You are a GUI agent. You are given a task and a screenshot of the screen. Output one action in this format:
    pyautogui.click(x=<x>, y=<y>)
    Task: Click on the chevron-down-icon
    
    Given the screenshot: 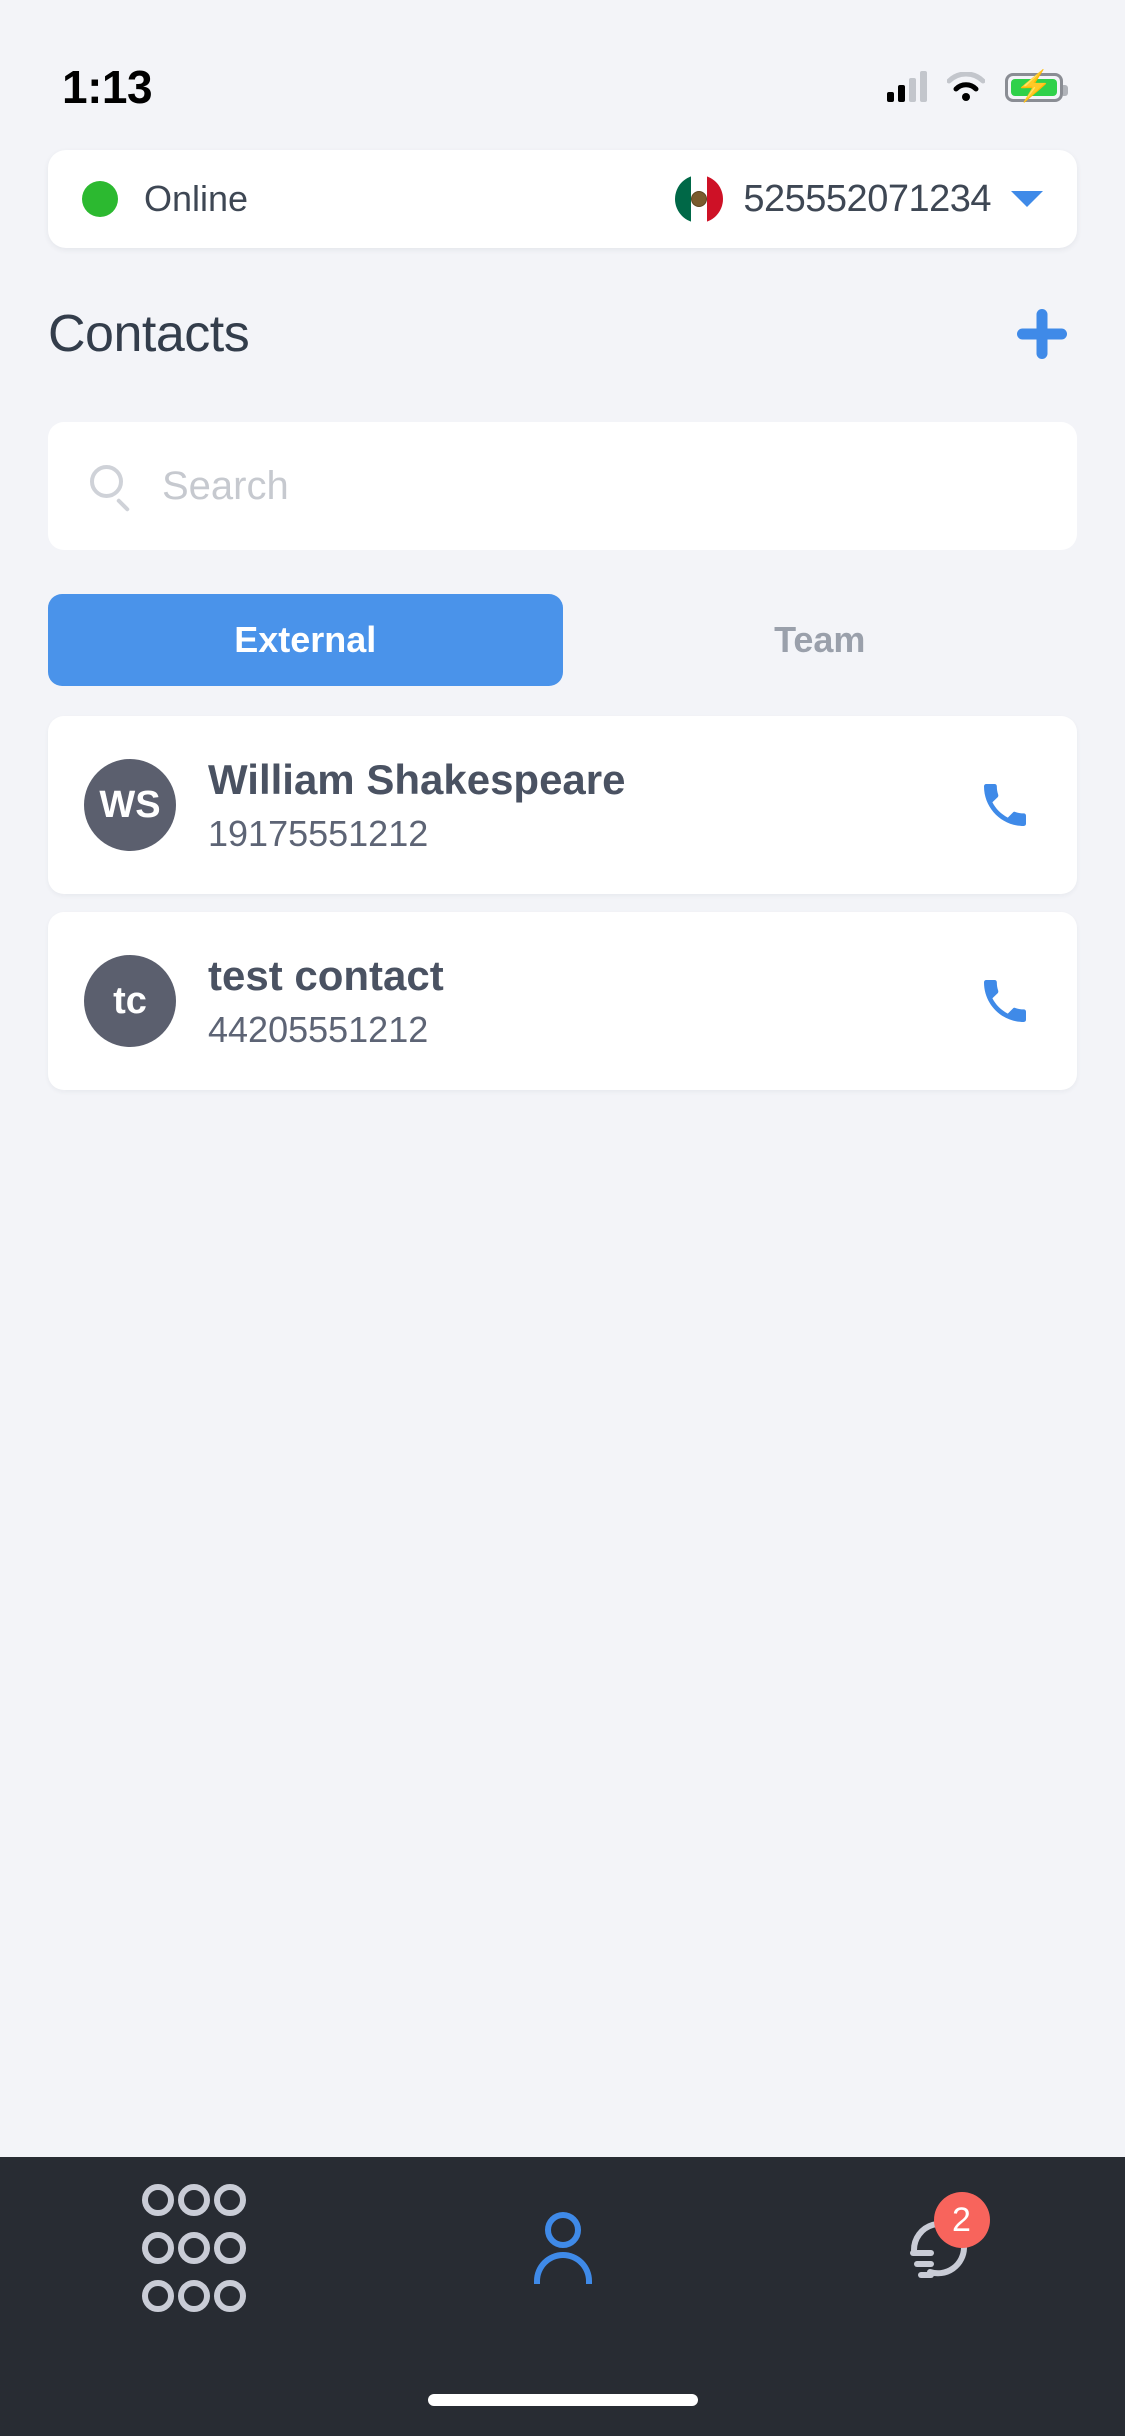 What is the action you would take?
    pyautogui.click(x=1027, y=199)
    